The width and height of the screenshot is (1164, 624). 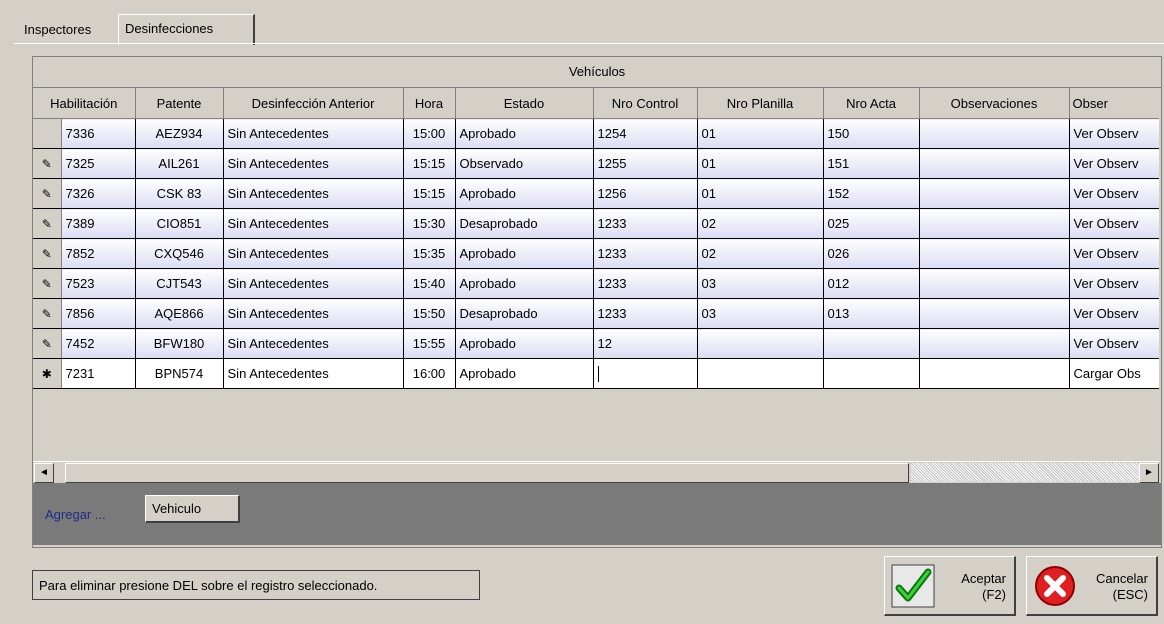 What do you see at coordinates (429, 313) in the screenshot?
I see `cell-hora: 15:50` at bounding box center [429, 313].